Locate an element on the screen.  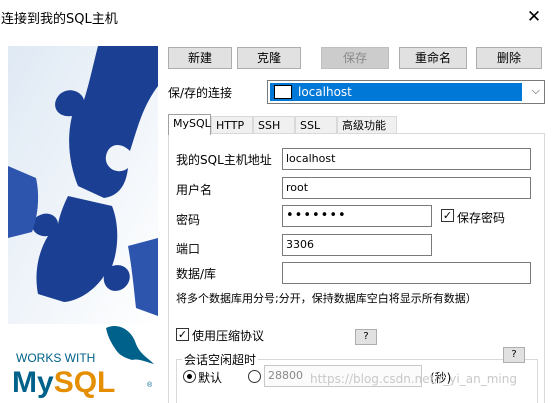
database-label: 数据/库 is located at coordinates (196, 274).